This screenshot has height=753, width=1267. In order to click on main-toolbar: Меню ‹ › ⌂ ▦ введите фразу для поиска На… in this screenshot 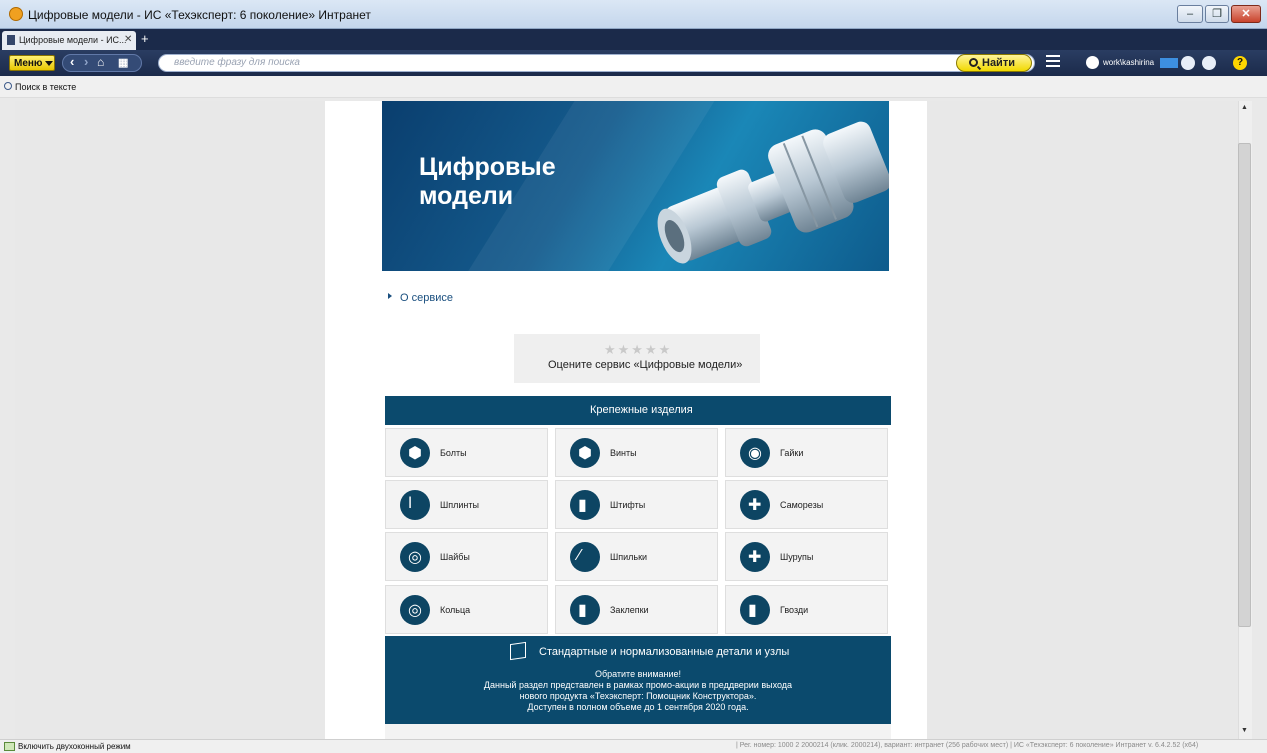, I will do `click(633, 63)`.